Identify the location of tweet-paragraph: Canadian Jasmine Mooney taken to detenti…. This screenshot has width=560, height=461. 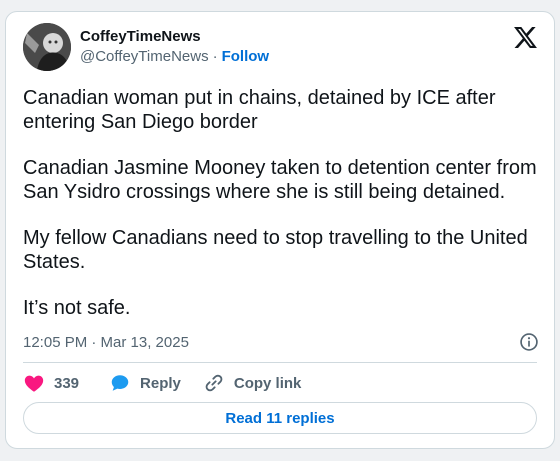
(280, 180).